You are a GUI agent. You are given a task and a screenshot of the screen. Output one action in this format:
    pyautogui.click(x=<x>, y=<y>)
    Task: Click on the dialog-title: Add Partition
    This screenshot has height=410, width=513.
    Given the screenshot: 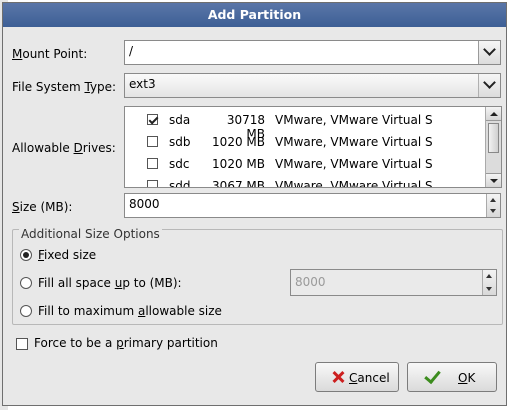 What is the action you would take?
    pyautogui.click(x=254, y=15)
    